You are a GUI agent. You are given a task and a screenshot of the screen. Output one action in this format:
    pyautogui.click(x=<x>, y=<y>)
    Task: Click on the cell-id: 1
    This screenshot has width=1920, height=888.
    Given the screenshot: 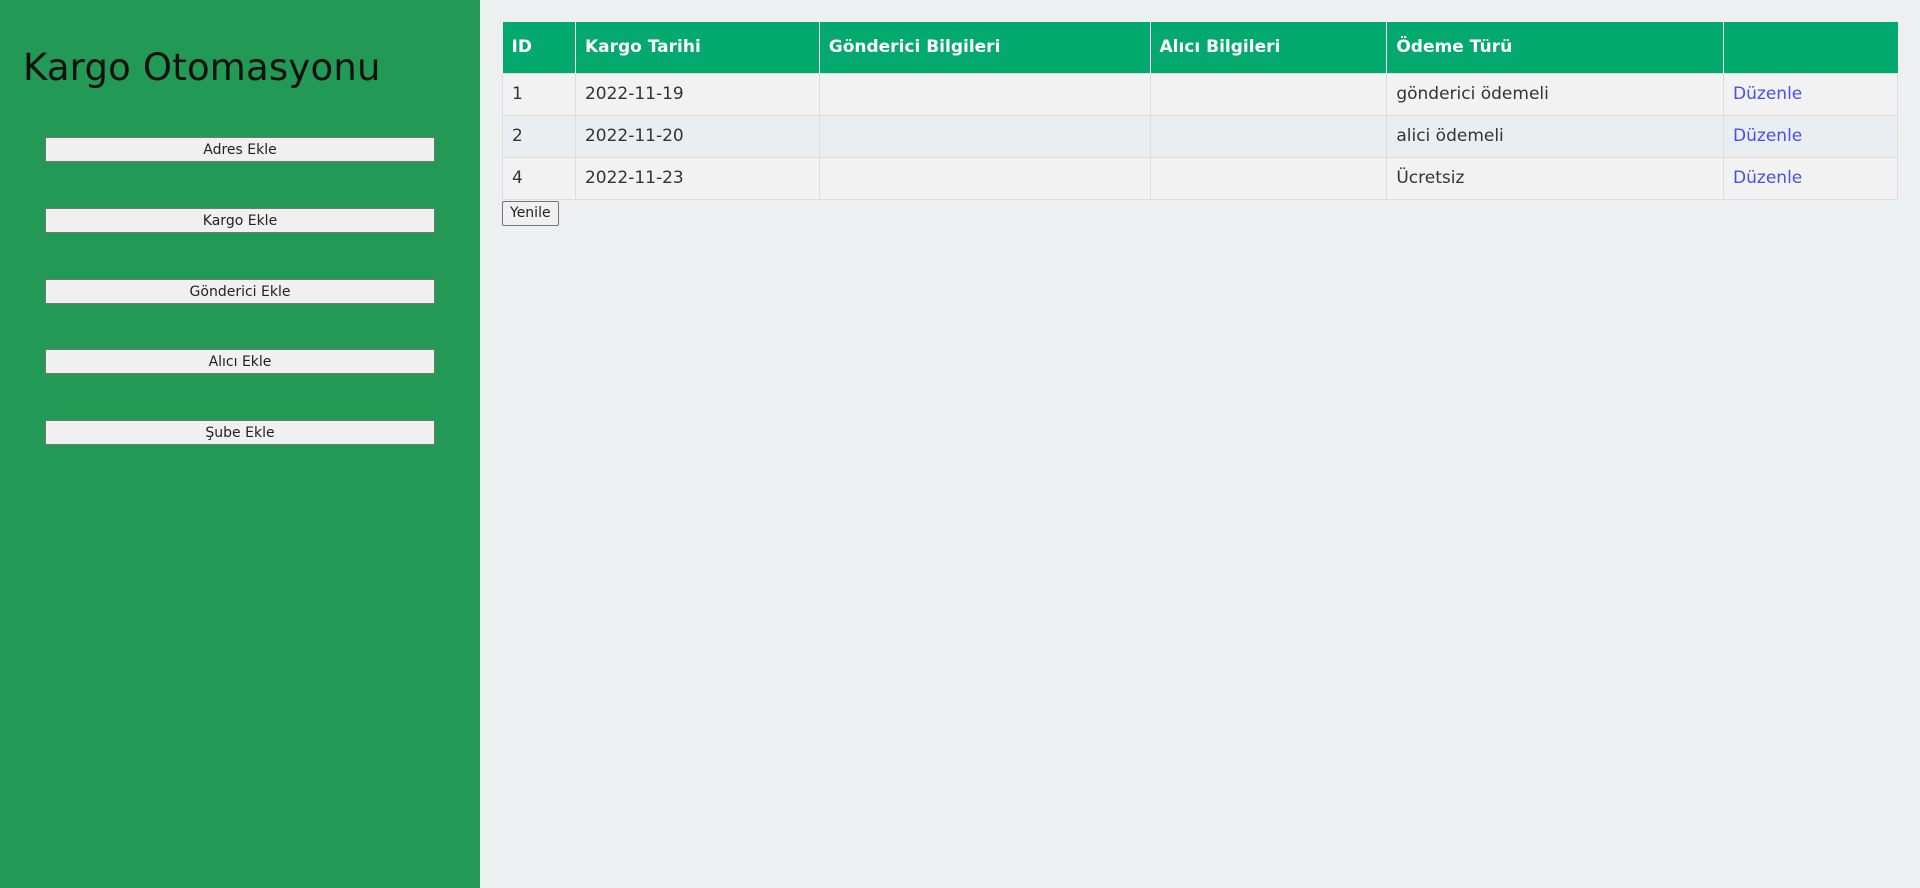 What is the action you would take?
    pyautogui.click(x=539, y=94)
    